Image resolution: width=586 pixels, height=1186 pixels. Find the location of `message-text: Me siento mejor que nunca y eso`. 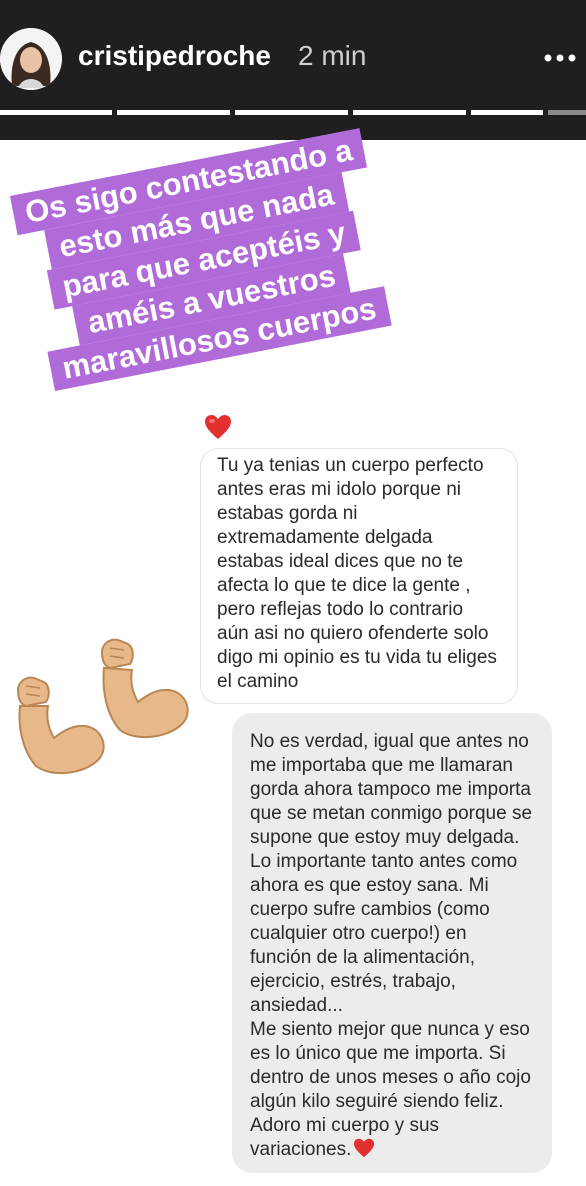

message-text: Me siento mejor que nunca y eso is located at coordinates (390, 1029).